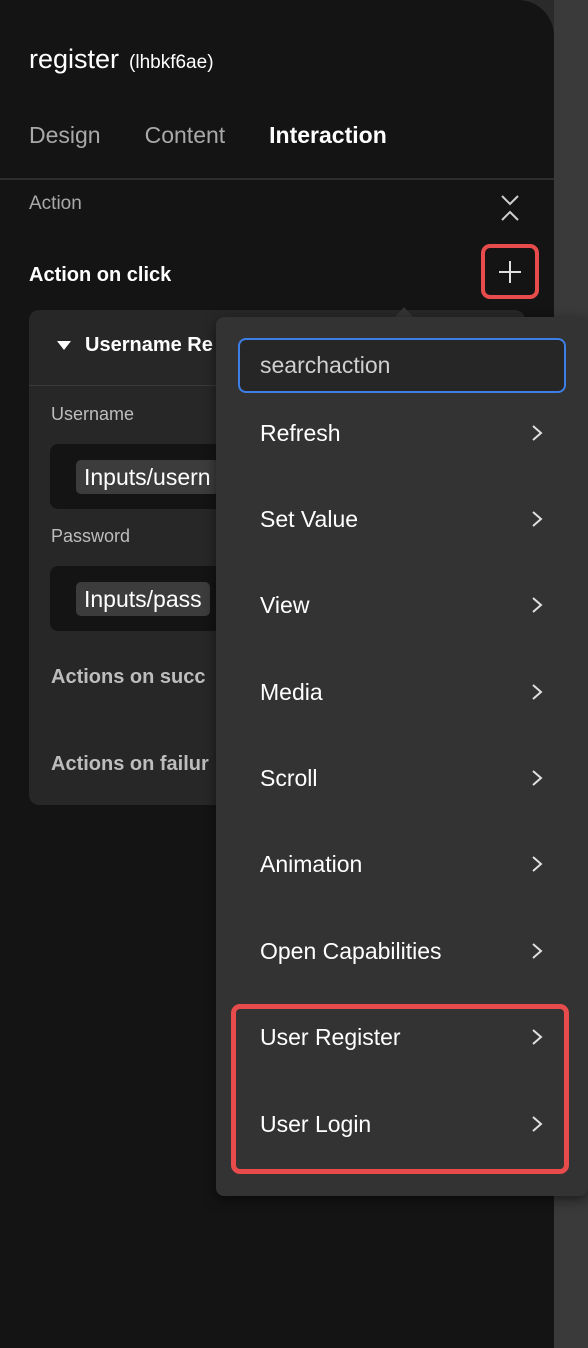  What do you see at coordinates (171, 62) in the screenshot?
I see `component-id: (lhbkf6ae)` at bounding box center [171, 62].